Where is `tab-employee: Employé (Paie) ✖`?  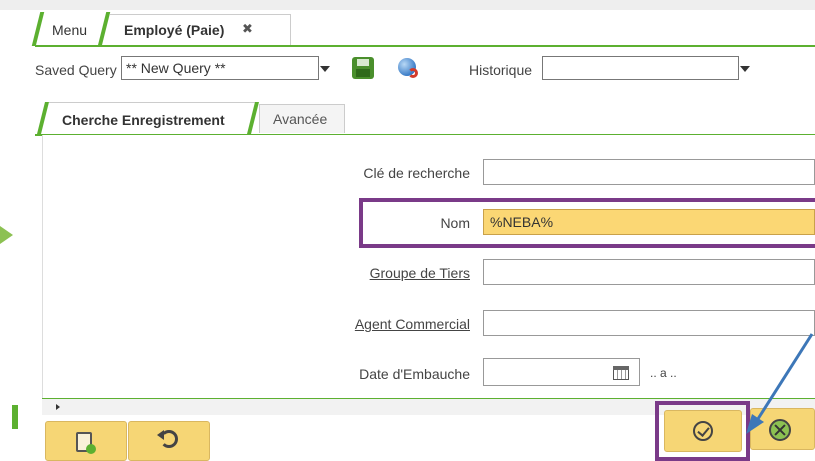
tab-employee: Employé (Paie) ✖ is located at coordinates (200, 30).